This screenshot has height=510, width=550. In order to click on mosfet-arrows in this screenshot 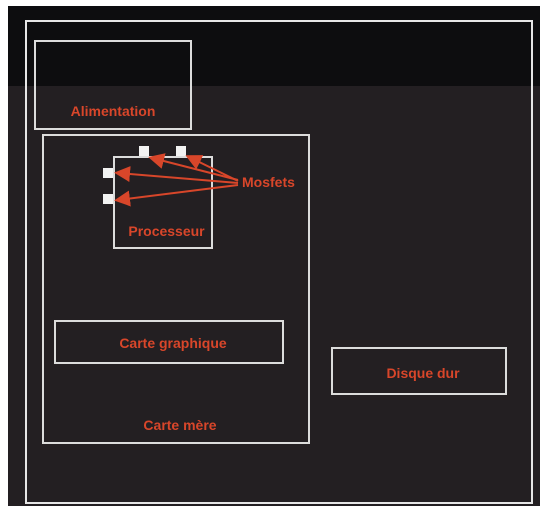, I will do `click(176, 180)`.